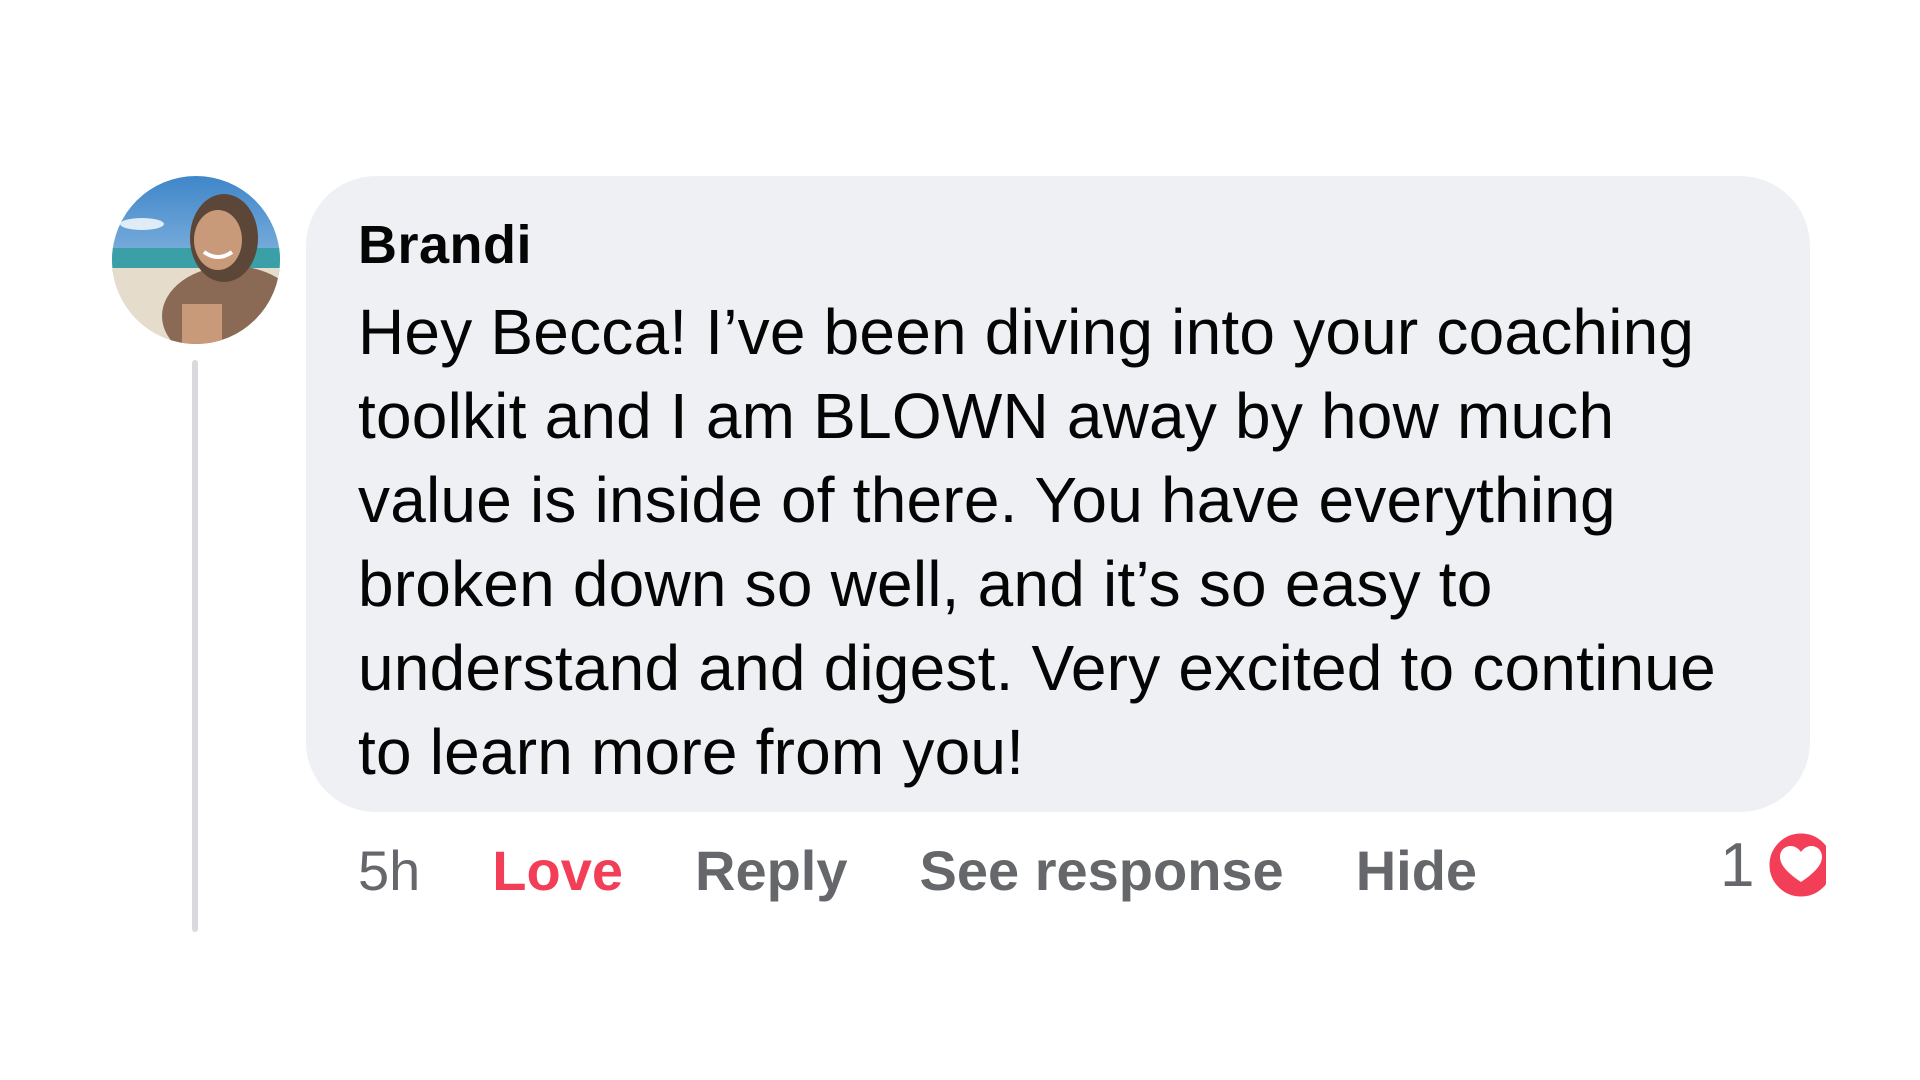  I want to click on hide-button: Hide, so click(1416, 870).